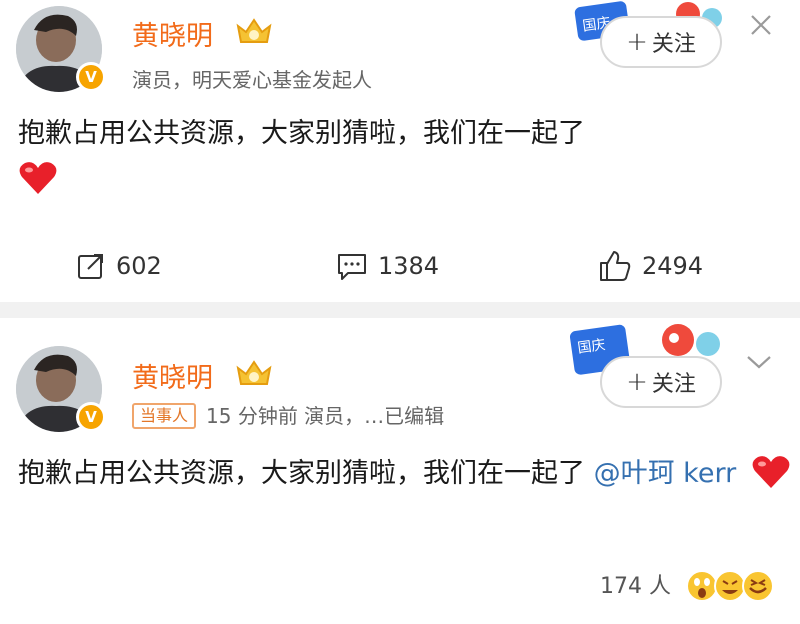  I want to click on plus-icon-2: +, so click(637, 382).